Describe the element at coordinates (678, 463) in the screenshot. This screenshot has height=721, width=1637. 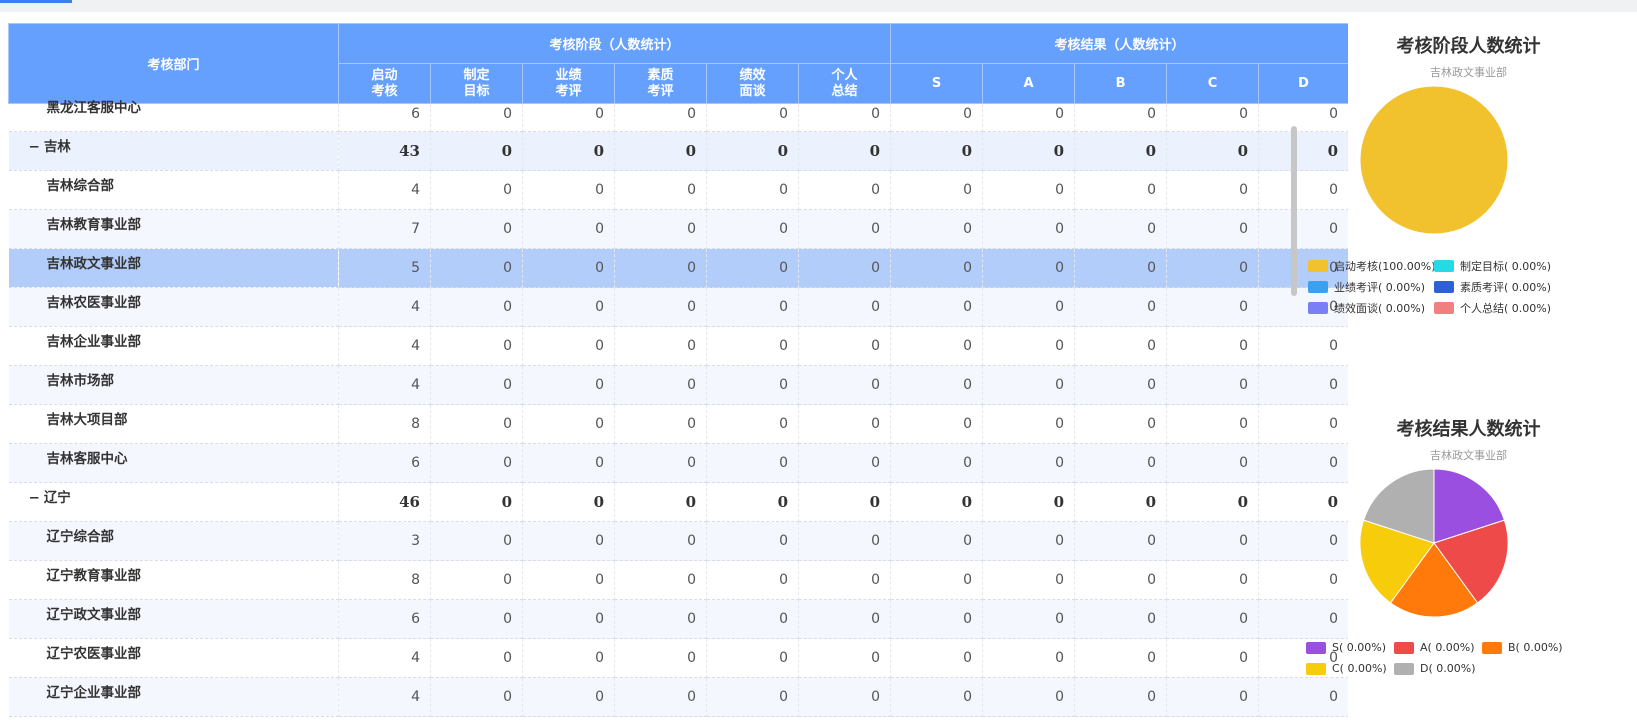
I see `table-row: 吉林客服中心 6 0 0 0 0 0 0 0 0 0 0` at that location.